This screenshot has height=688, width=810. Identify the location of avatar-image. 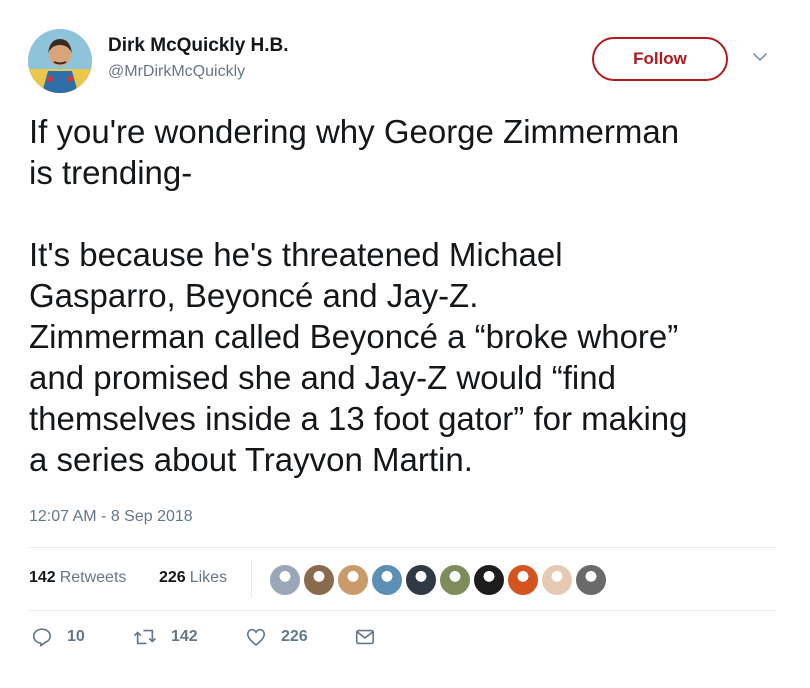
(60, 61).